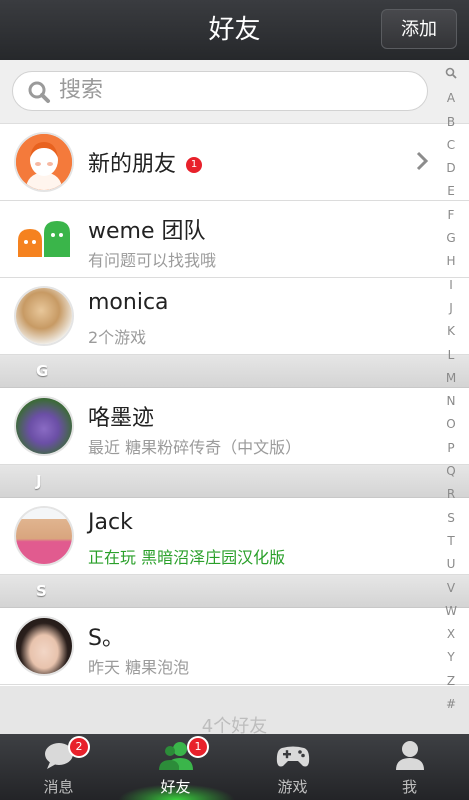  I want to click on user-icon, so click(410, 755).